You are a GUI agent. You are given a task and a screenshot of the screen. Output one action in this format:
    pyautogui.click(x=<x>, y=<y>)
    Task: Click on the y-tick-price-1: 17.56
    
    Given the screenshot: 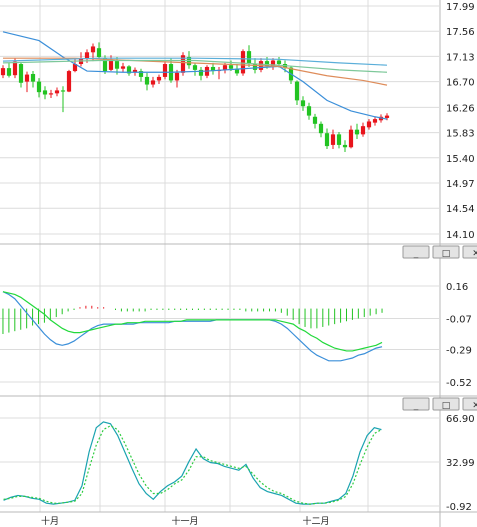 What is the action you would take?
    pyautogui.click(x=460, y=32)
    